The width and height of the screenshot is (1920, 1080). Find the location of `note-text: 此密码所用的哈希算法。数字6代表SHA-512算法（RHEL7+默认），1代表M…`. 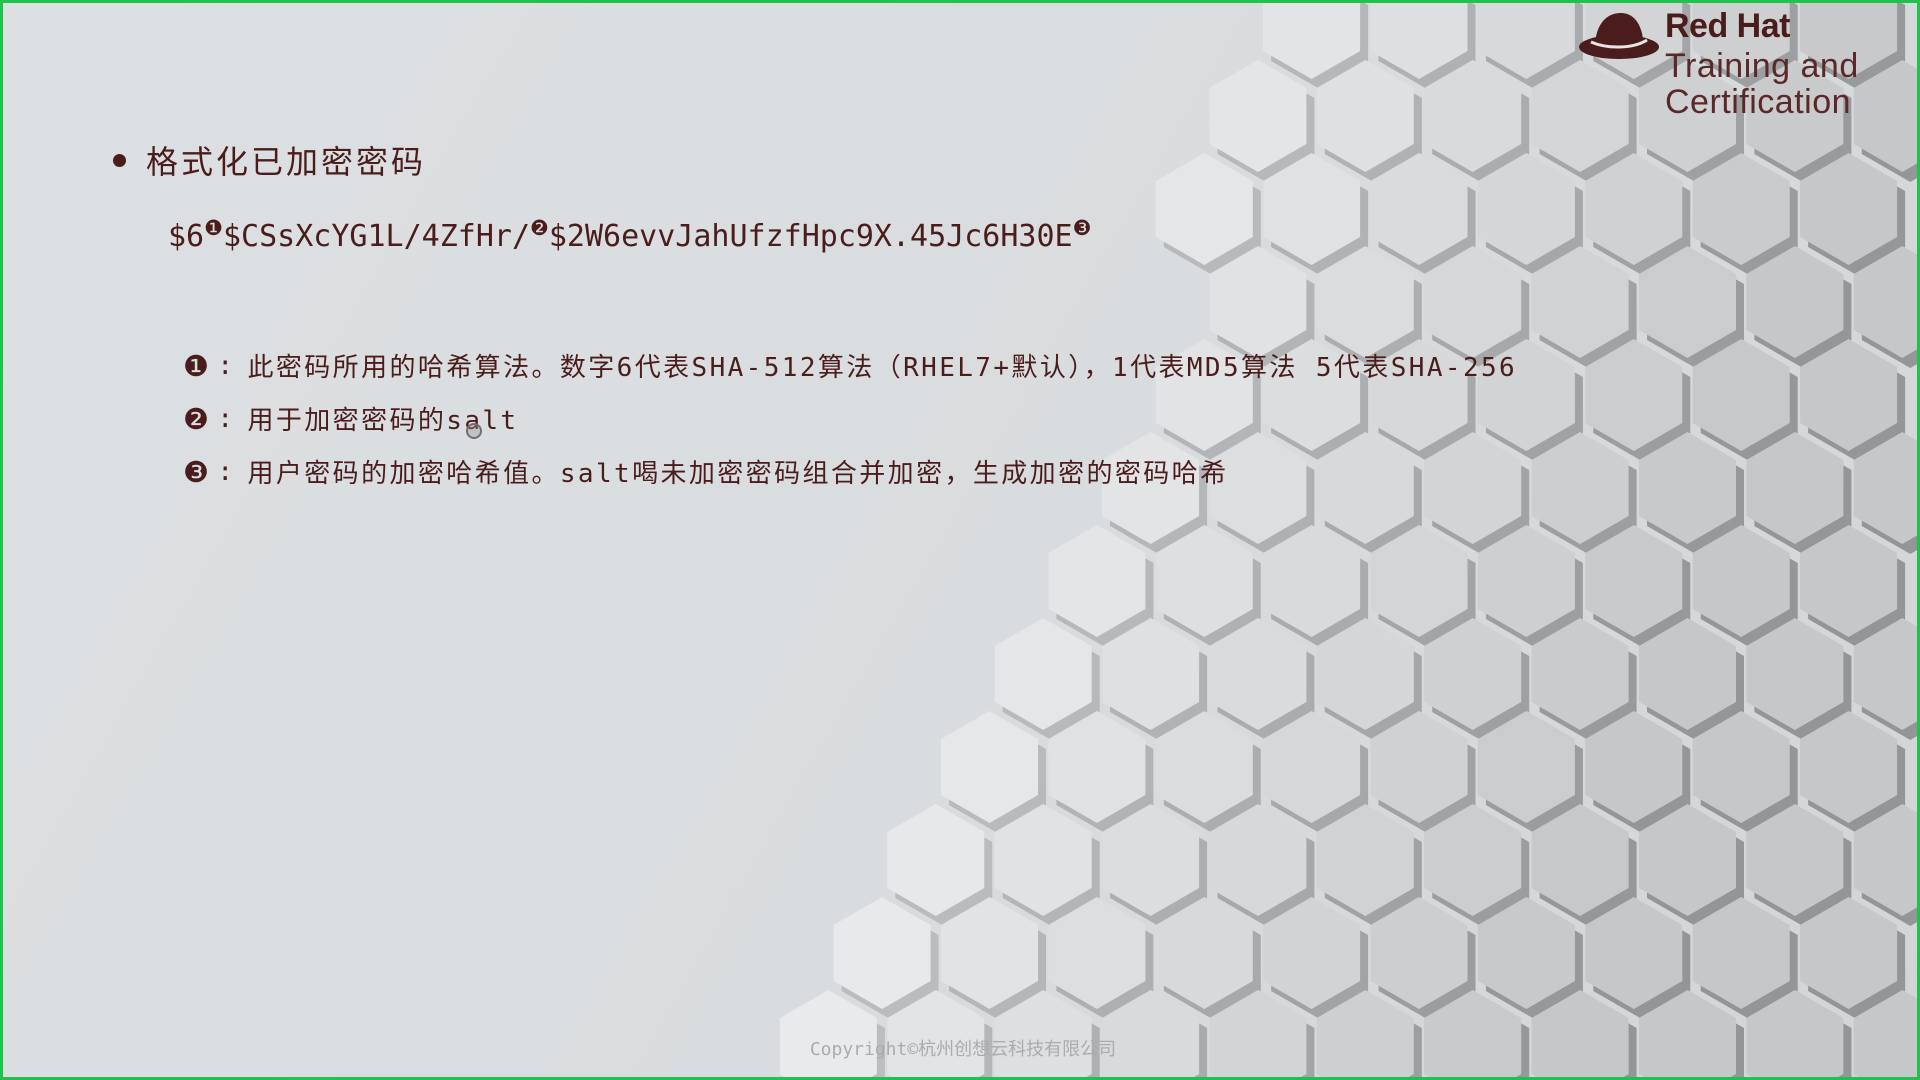

note-text: 此密码所用的哈希算法。数字6代表SHA-512算法（RHEL7+默认），1代表M… is located at coordinates (882, 368).